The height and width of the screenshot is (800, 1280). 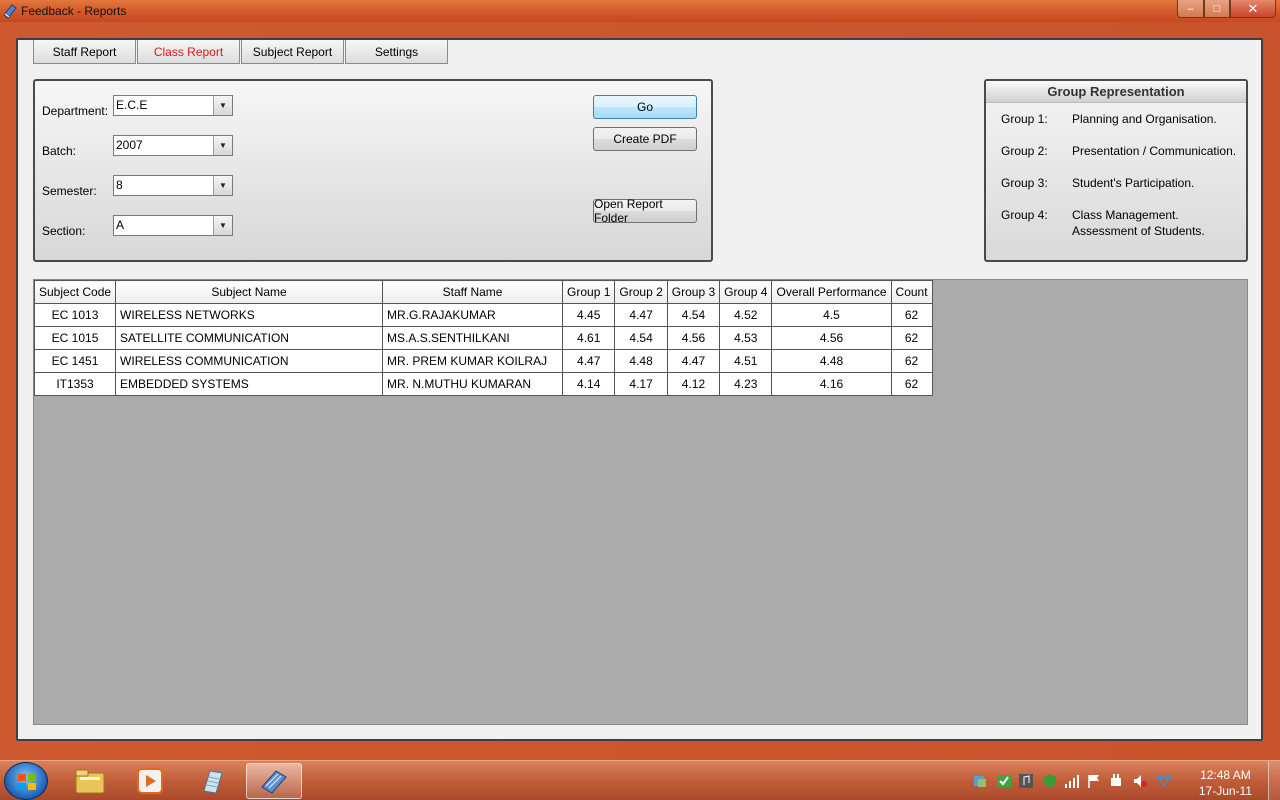 I want to click on network-center-icon, so click(x=980, y=781).